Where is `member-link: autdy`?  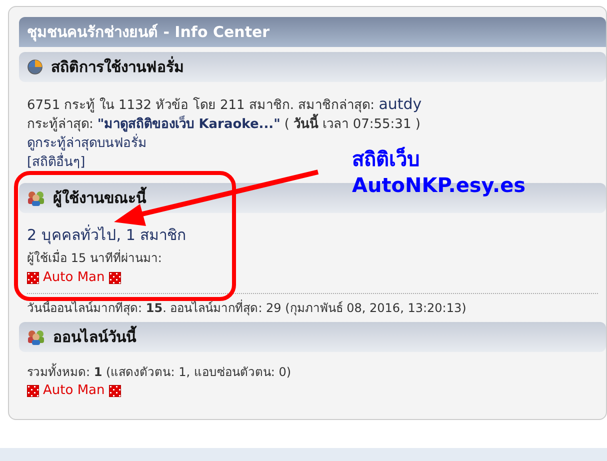 member-link: autdy is located at coordinates (400, 104).